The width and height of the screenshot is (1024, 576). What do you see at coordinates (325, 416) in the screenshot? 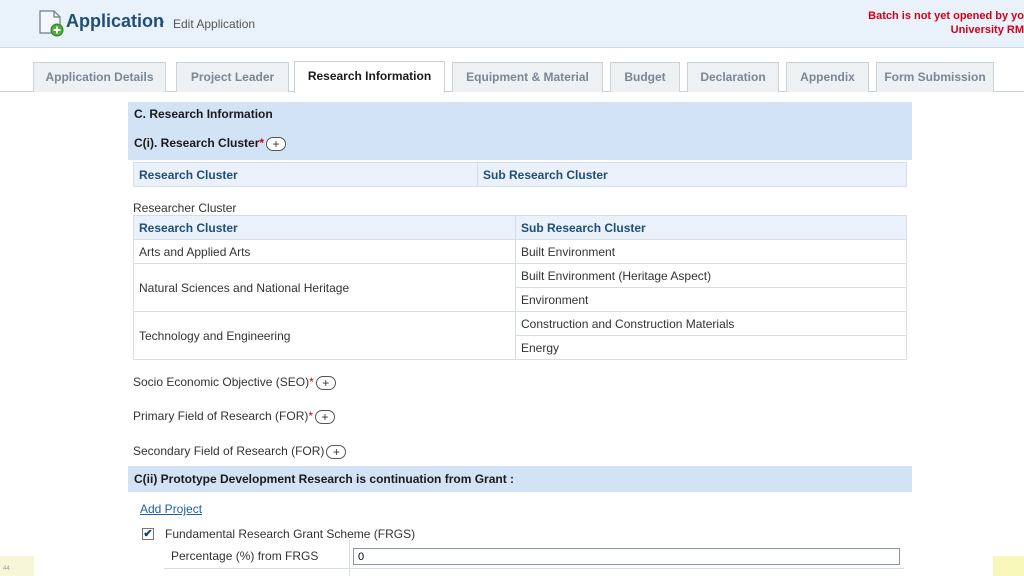
I see `add-primary-for-button: +` at bounding box center [325, 416].